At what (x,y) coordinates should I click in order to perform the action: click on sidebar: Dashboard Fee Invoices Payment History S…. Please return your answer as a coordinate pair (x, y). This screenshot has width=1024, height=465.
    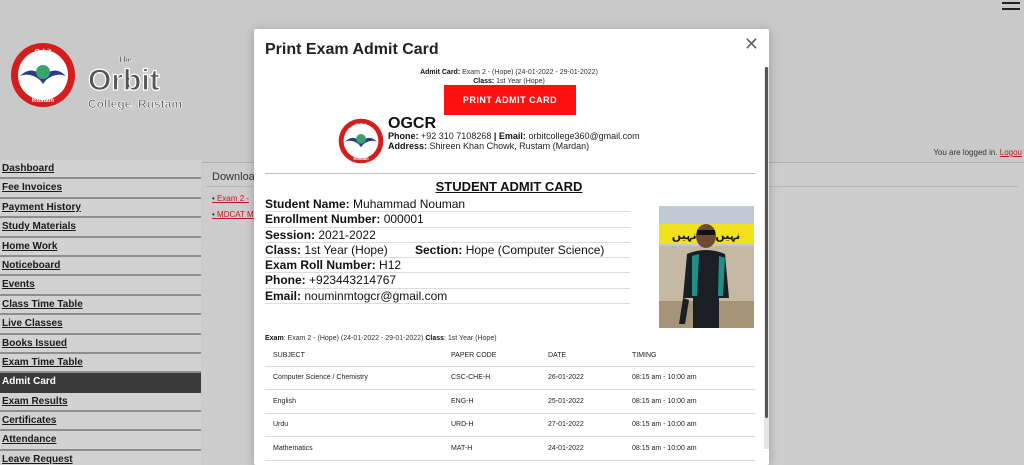
    Looking at the image, I should click on (100, 312).